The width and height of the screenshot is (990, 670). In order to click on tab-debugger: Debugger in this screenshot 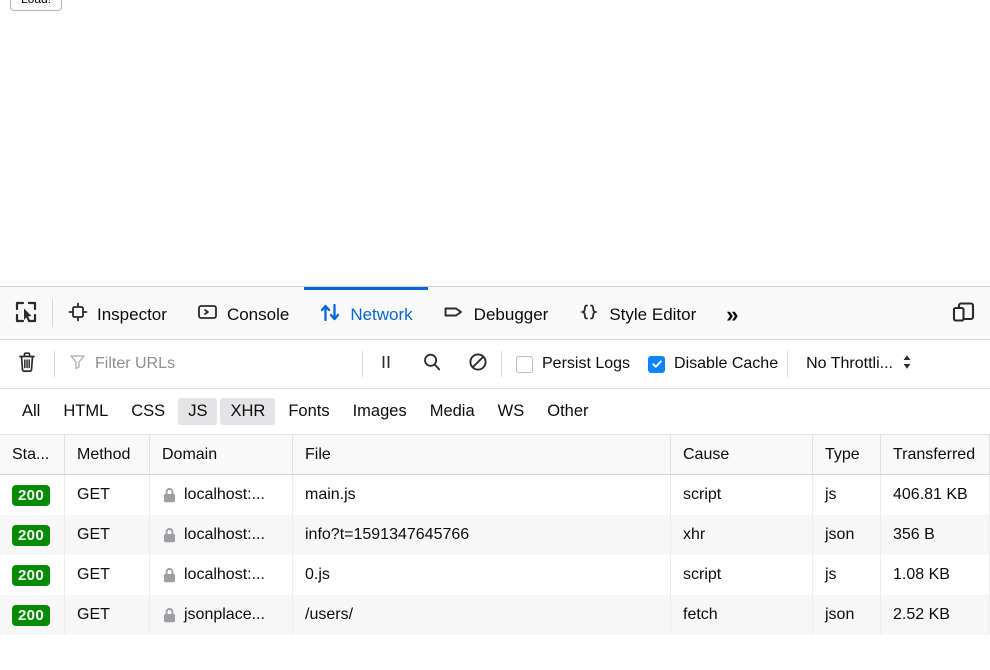, I will do `click(496, 313)`.